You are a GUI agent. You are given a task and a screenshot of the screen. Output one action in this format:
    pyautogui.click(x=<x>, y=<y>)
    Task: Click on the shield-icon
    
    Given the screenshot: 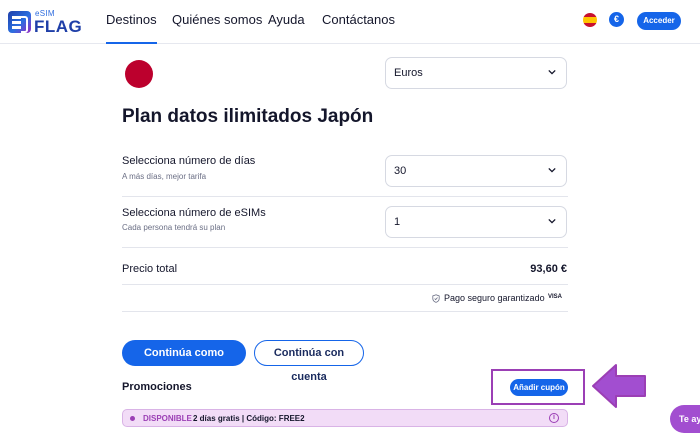 What is the action you would take?
    pyautogui.click(x=436, y=298)
    